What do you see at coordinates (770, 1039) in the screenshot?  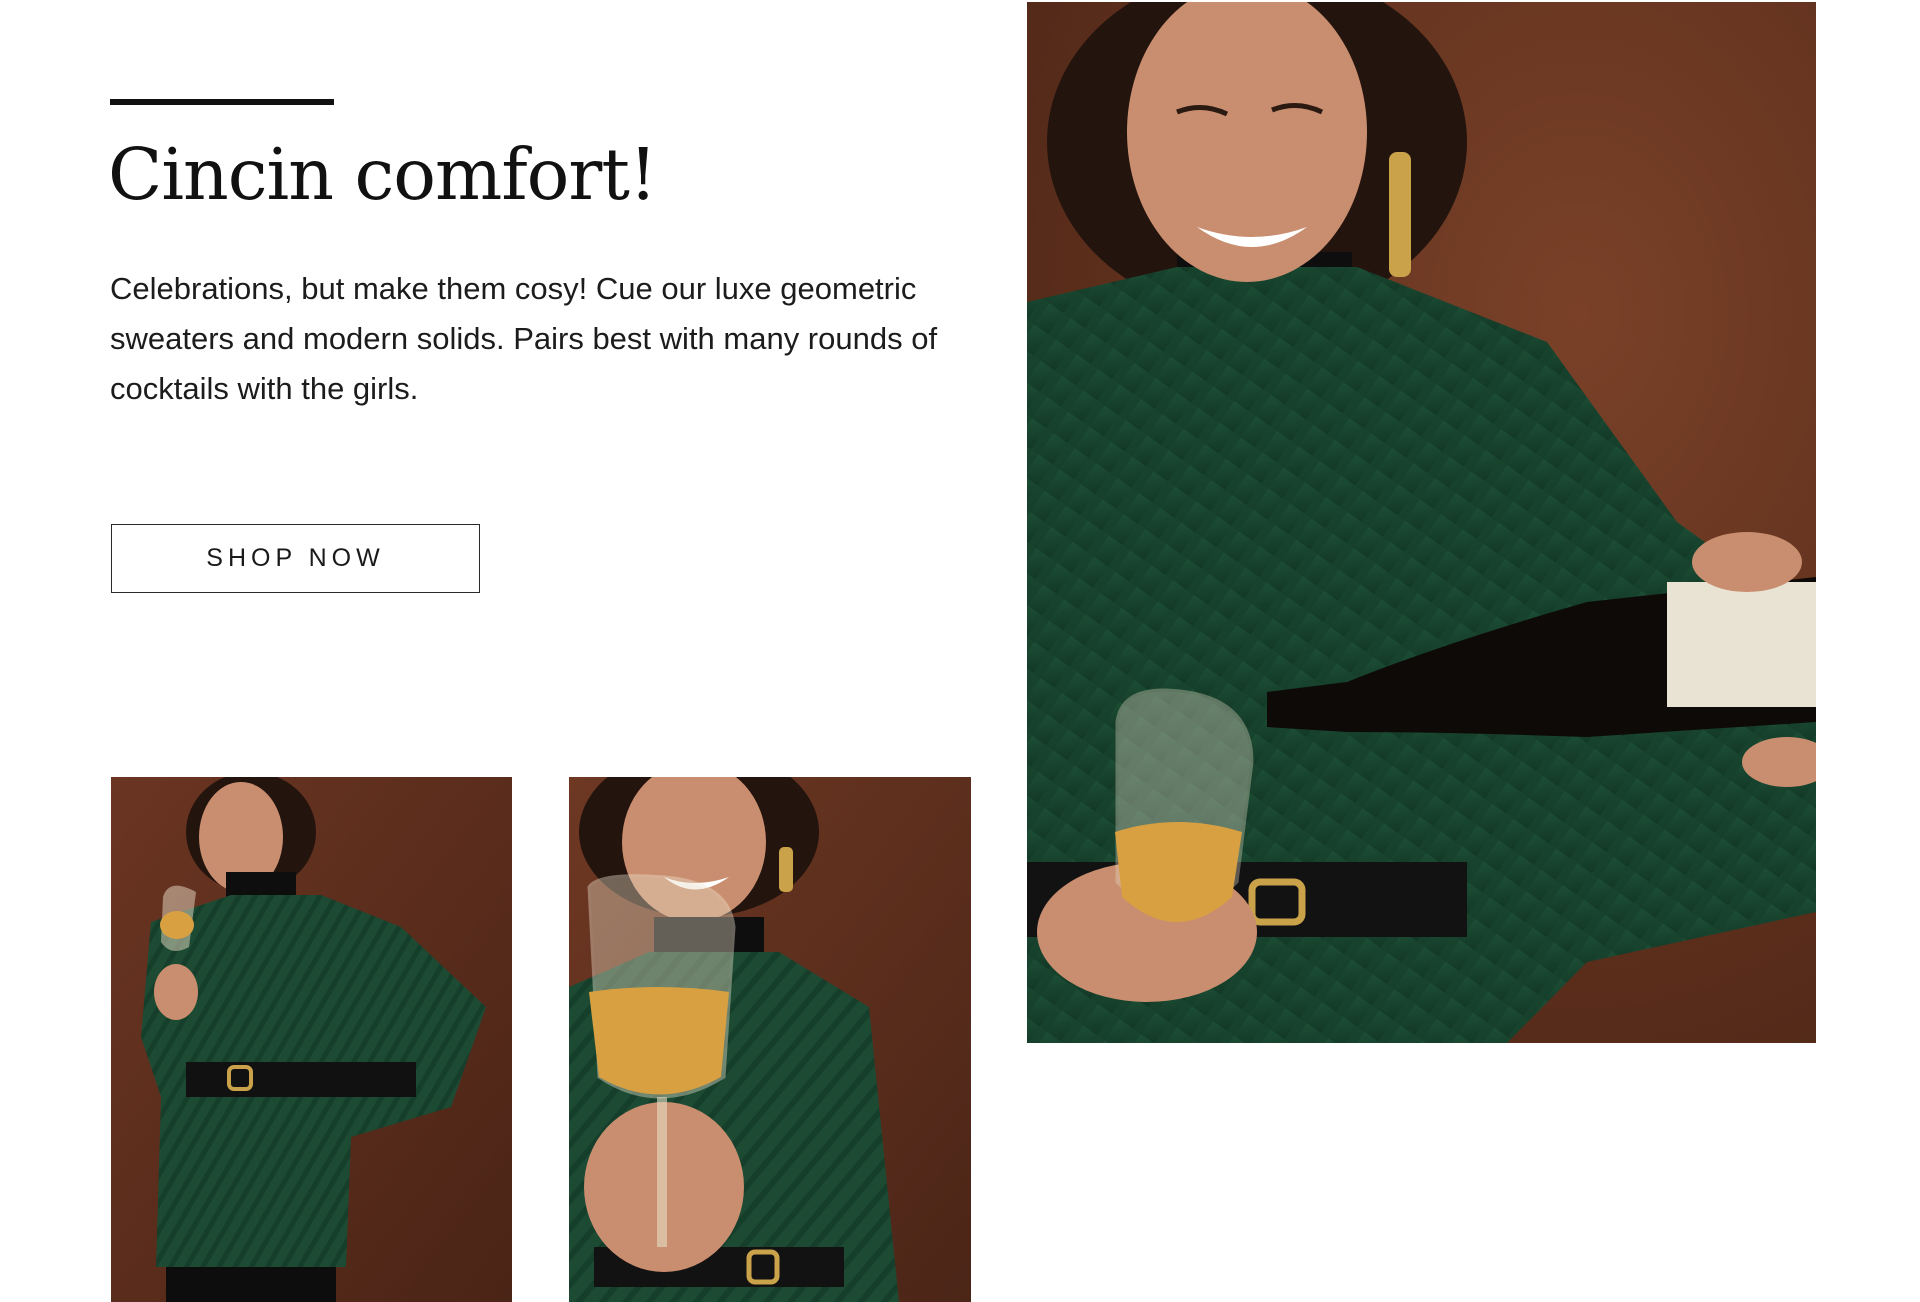 I see `woman-raising-wine-glass-photo` at bounding box center [770, 1039].